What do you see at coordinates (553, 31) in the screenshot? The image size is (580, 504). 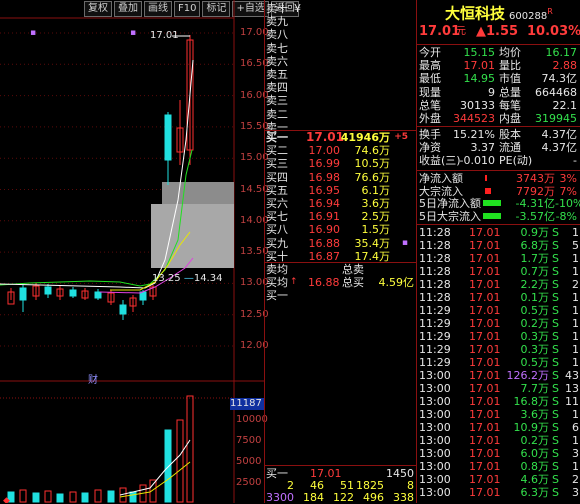 I see `price-change-pct: 10.03%` at bounding box center [553, 31].